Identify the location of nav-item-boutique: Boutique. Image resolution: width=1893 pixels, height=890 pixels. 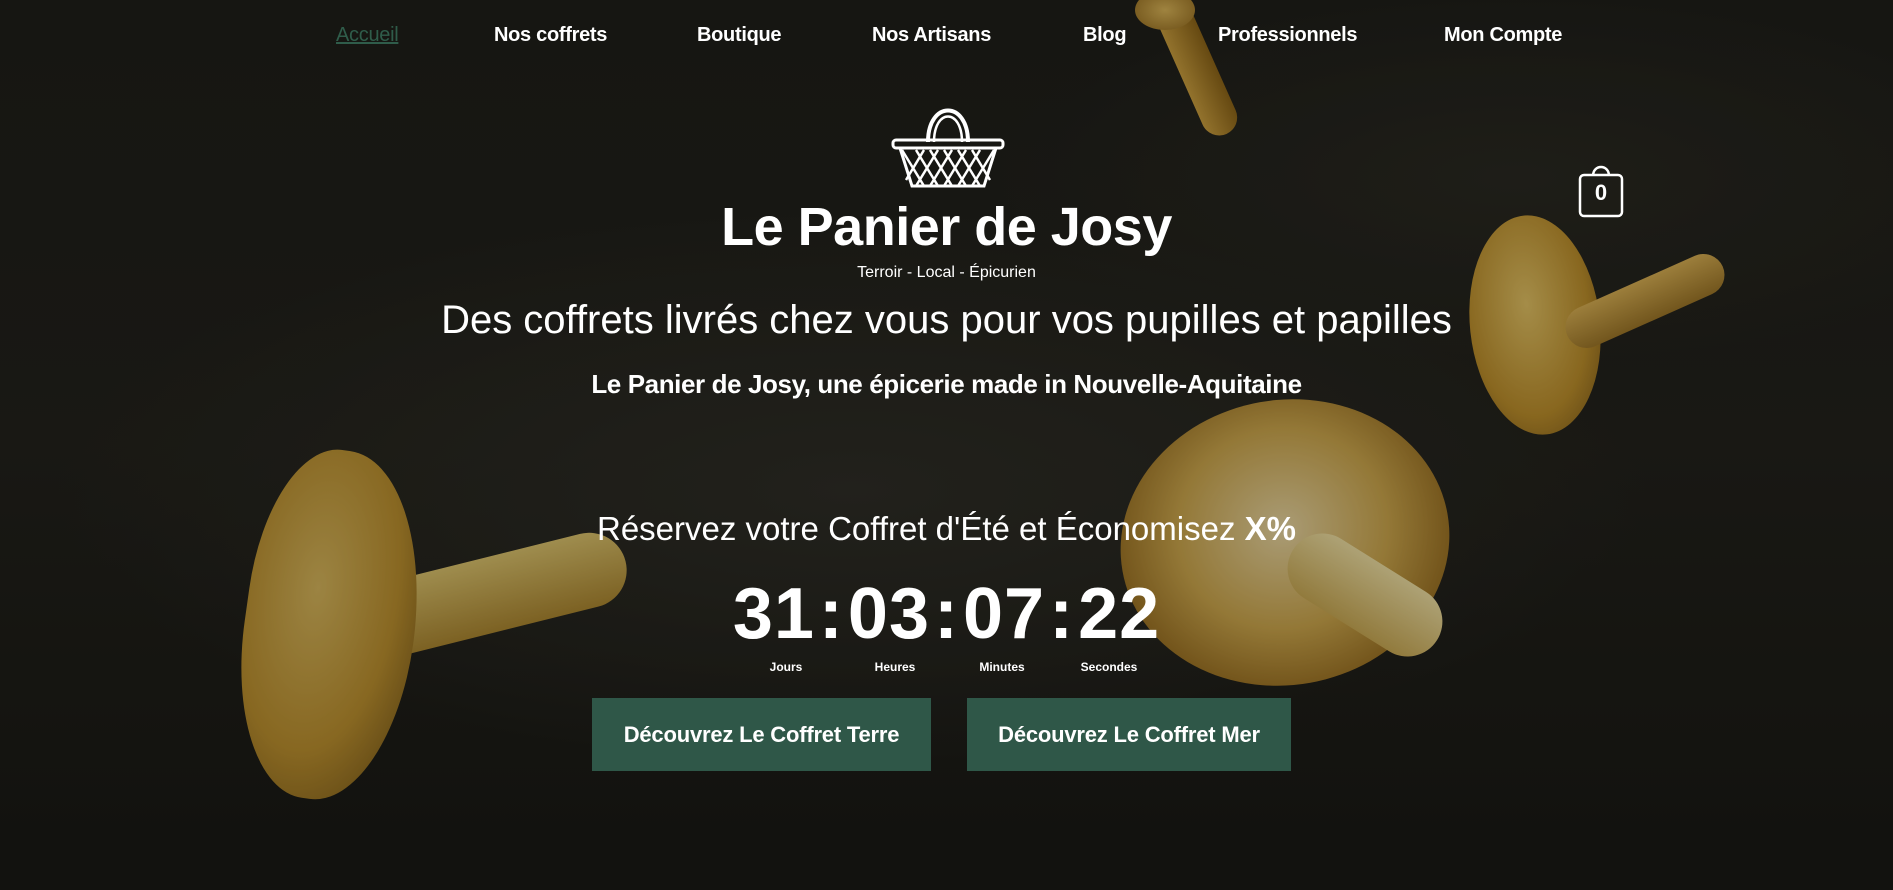
(739, 35).